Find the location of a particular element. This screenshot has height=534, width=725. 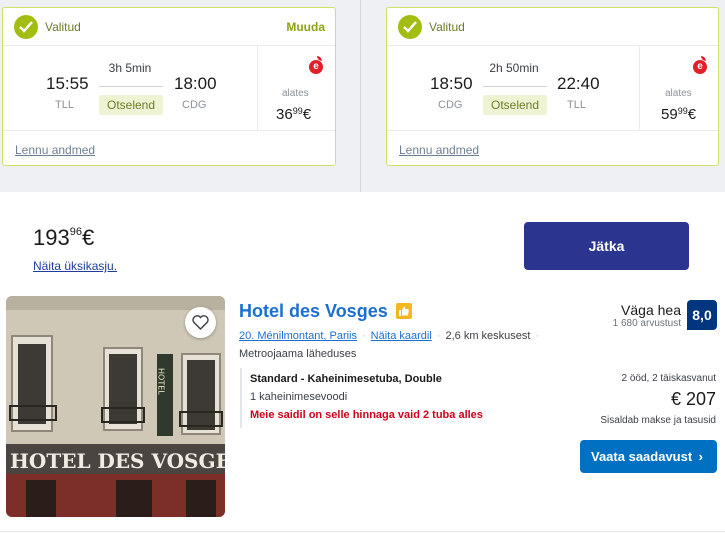

review-count: 1 680 arvustust is located at coordinates (646, 323).